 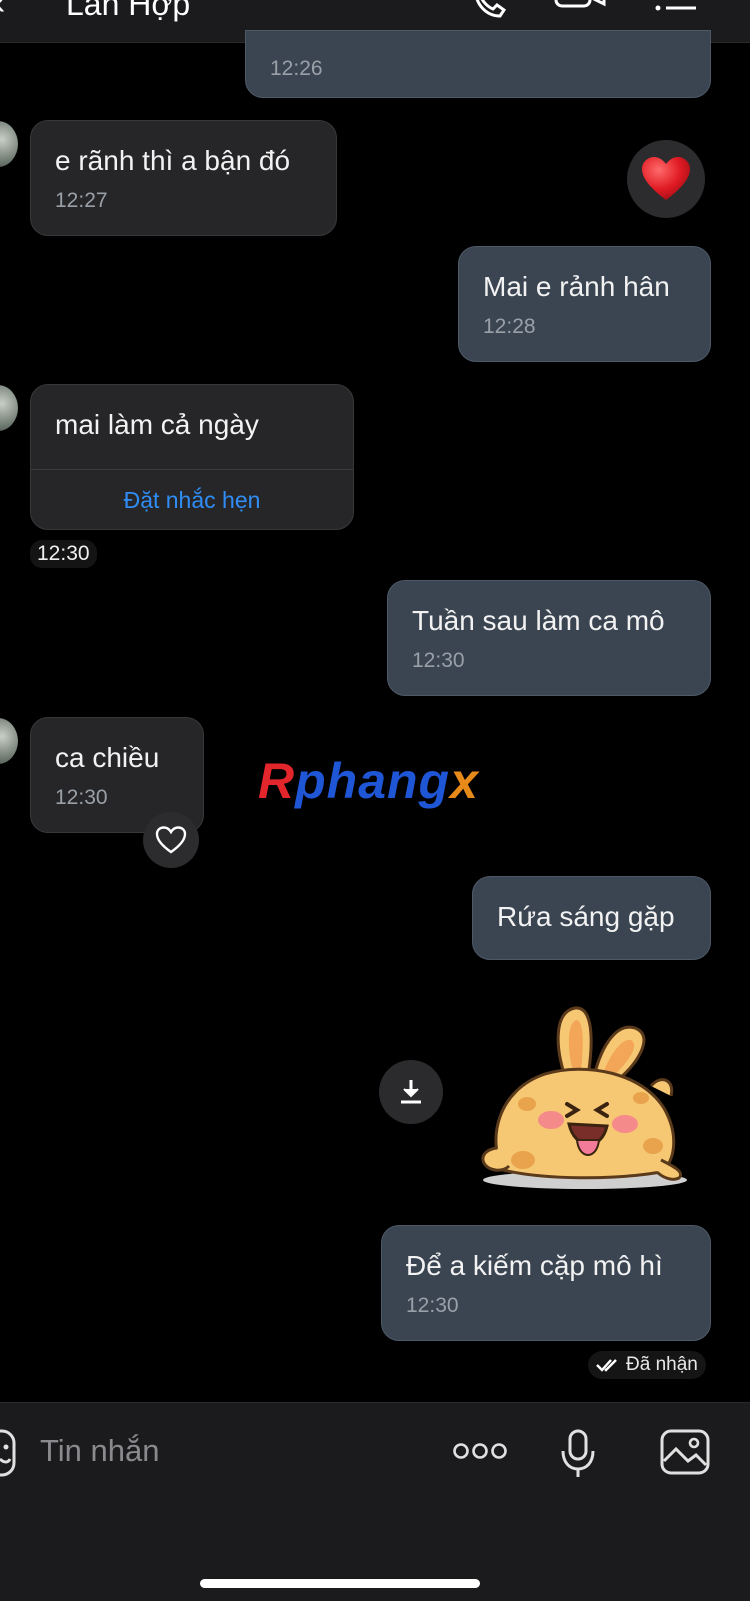 What do you see at coordinates (183, 178) in the screenshot?
I see `incoming-message: e rãnh thì a bận đó 12:27` at bounding box center [183, 178].